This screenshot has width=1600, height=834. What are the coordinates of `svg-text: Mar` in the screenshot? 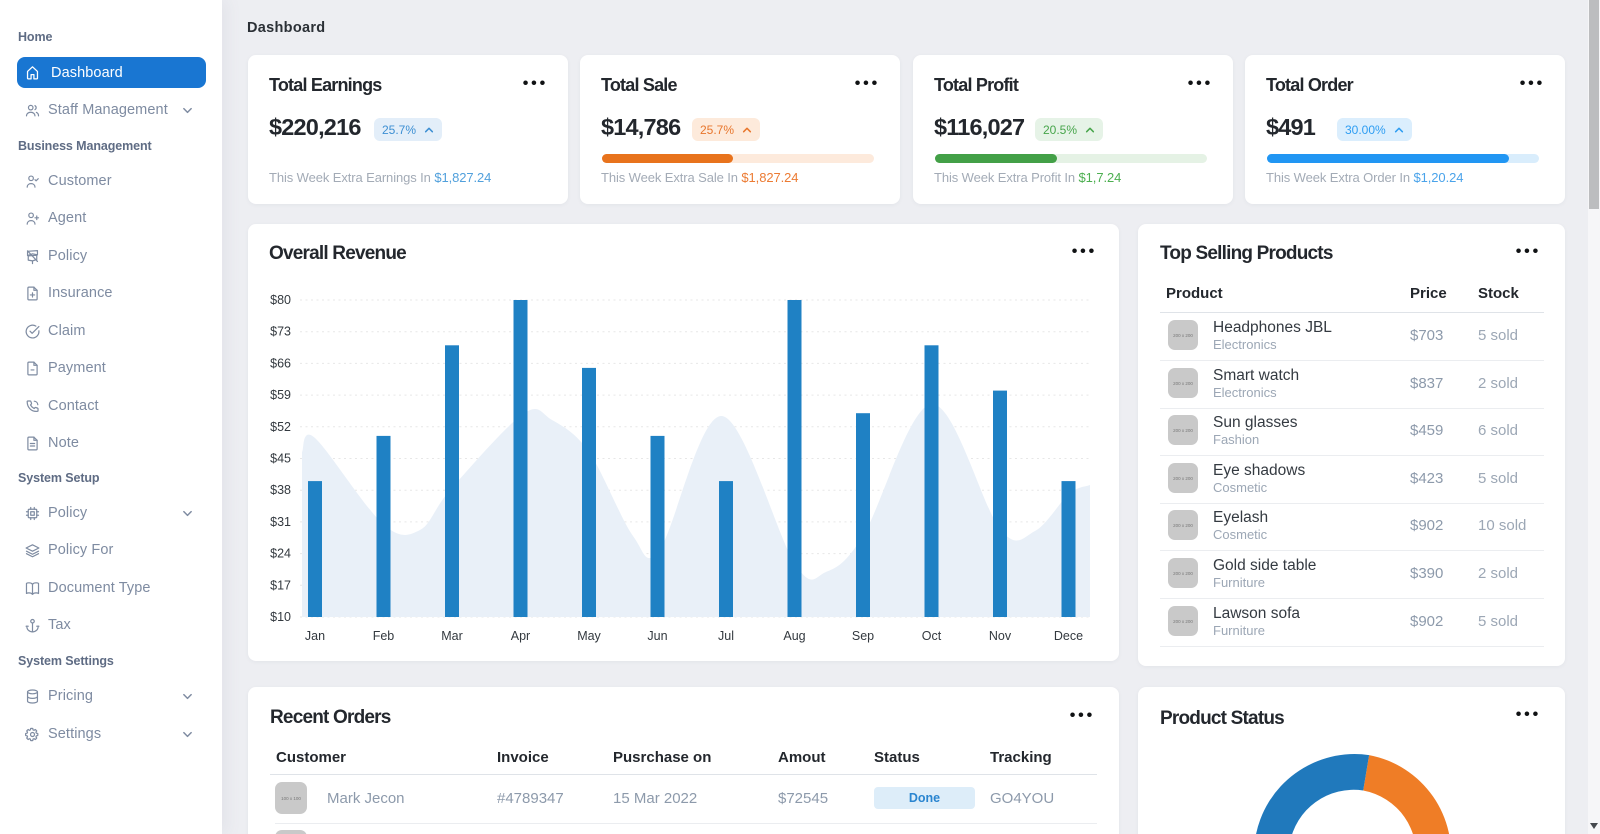 It's located at (452, 636).